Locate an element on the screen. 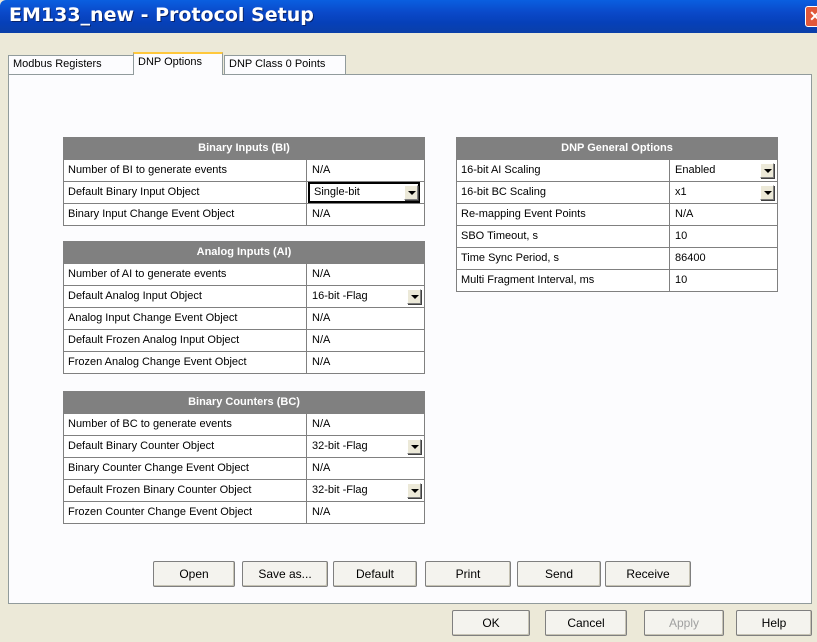  ok-button: OK is located at coordinates (491, 623).